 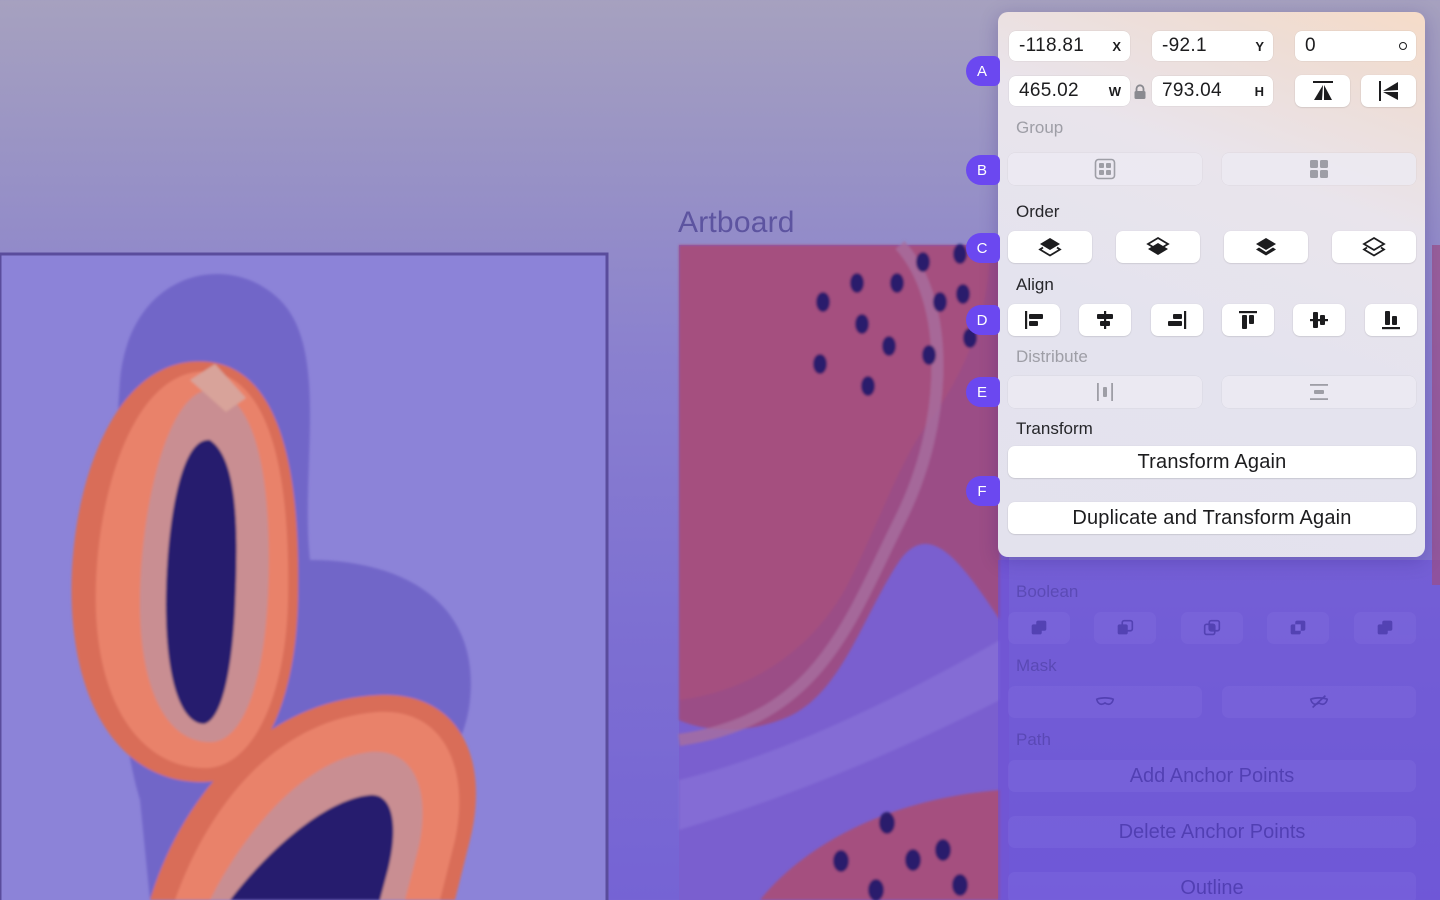 I want to click on ungroup-button, so click(x=1319, y=169).